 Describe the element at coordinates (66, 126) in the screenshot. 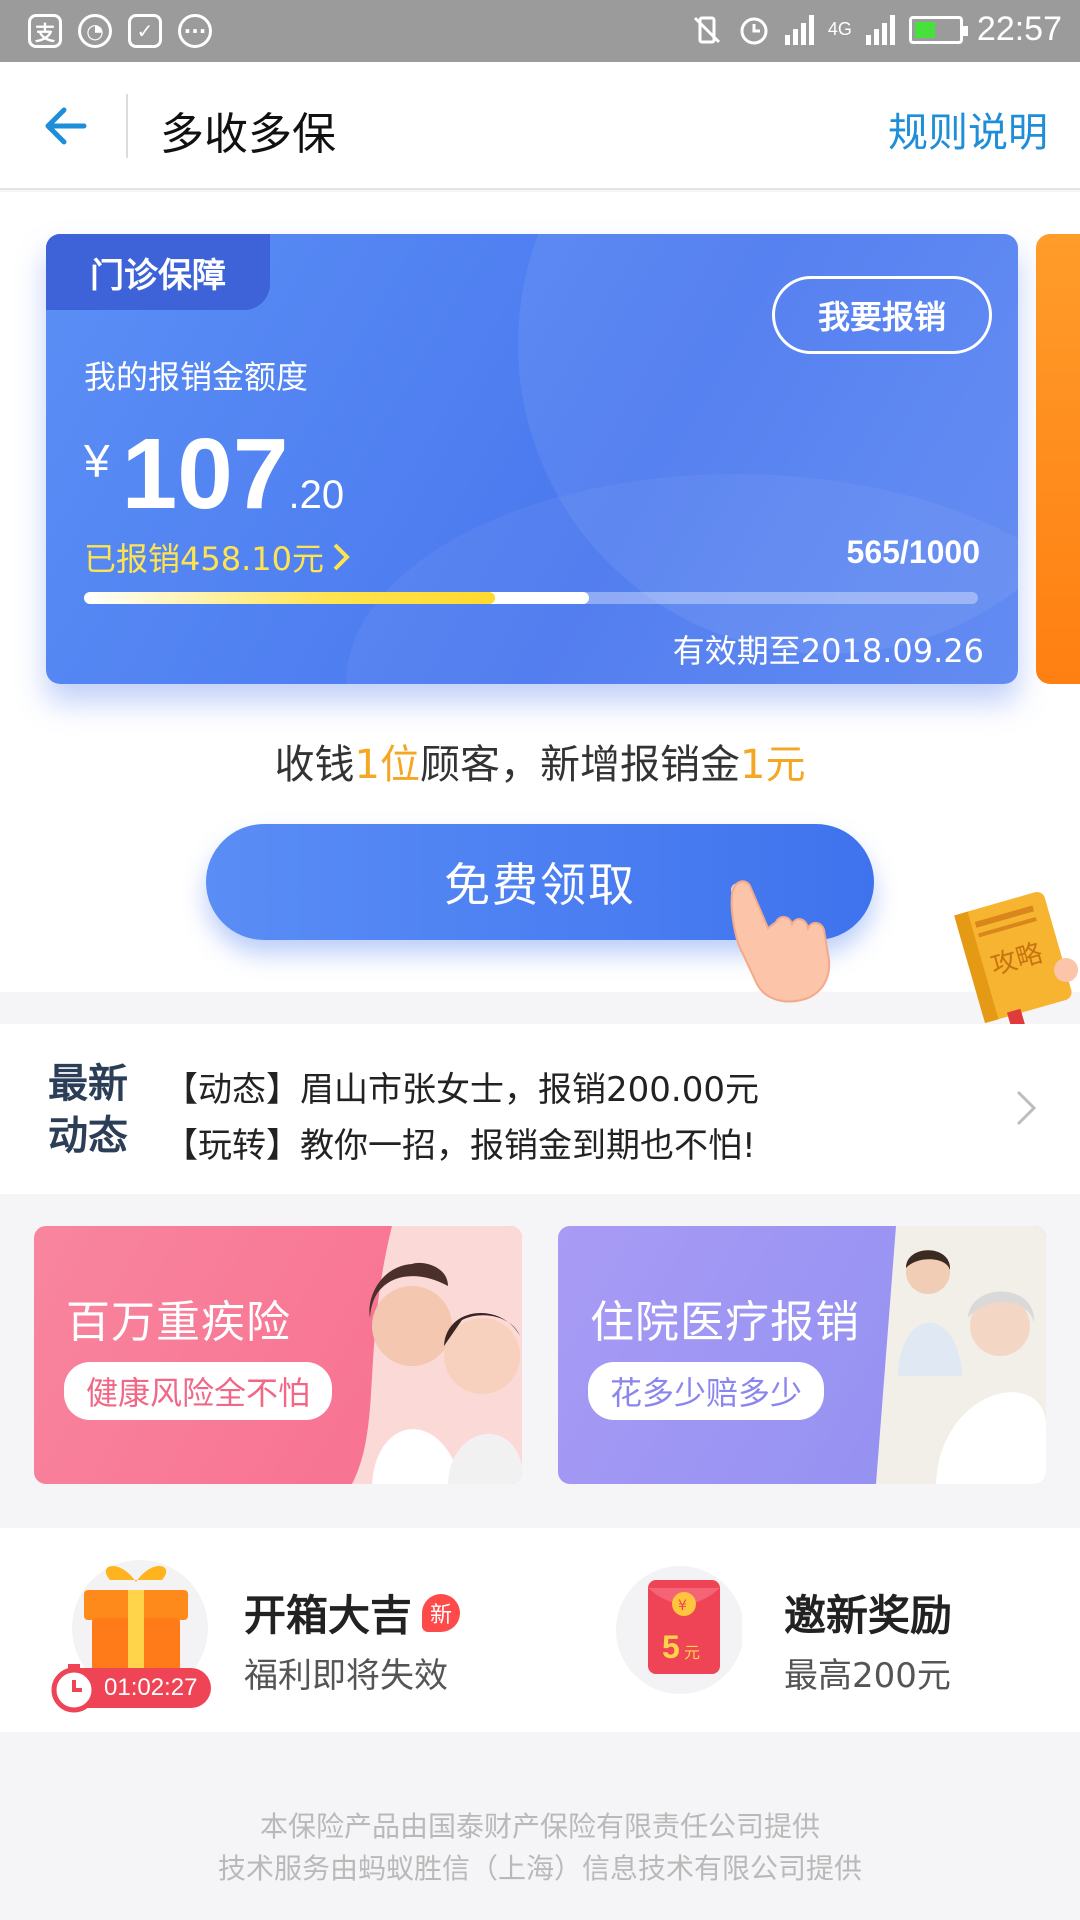

I see `back-arrow-icon` at that location.